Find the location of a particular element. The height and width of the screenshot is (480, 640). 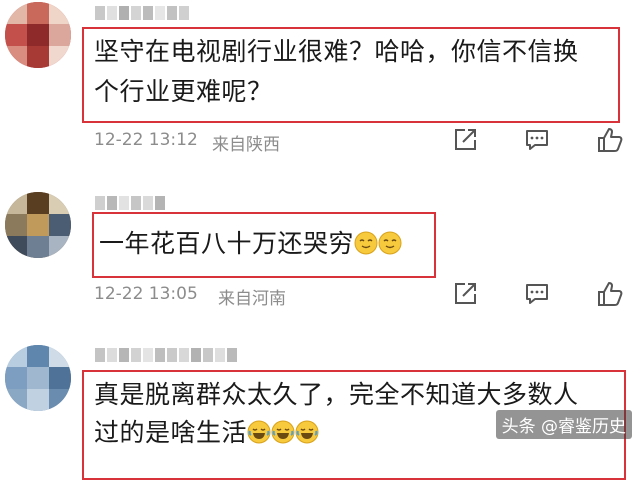

comment-location: 来自河南 is located at coordinates (252, 299).